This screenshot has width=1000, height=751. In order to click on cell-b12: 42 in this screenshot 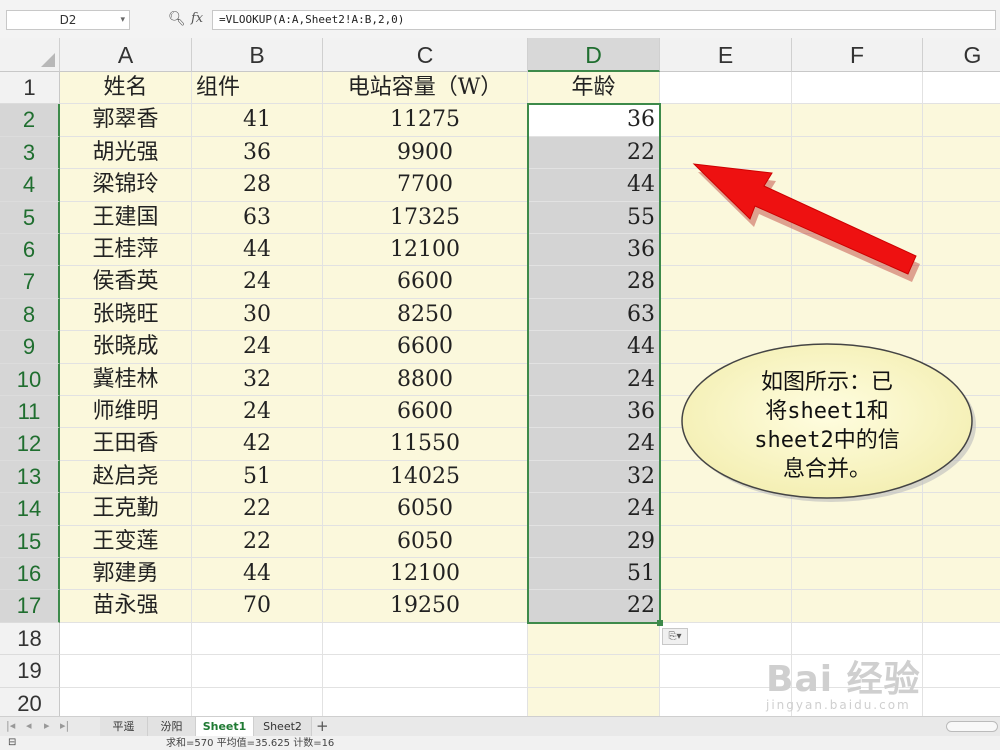, I will do `click(257, 444)`.